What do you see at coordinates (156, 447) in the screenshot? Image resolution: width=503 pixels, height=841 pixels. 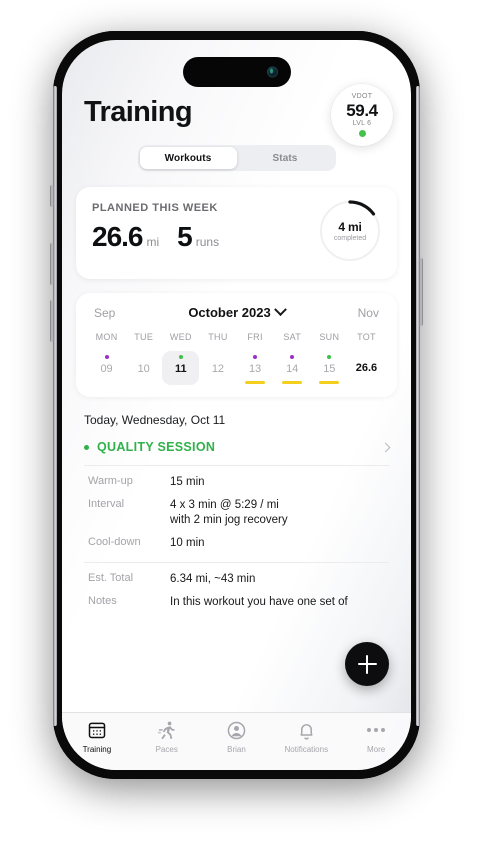 I see `session-title: QUALITY SESSION` at bounding box center [156, 447].